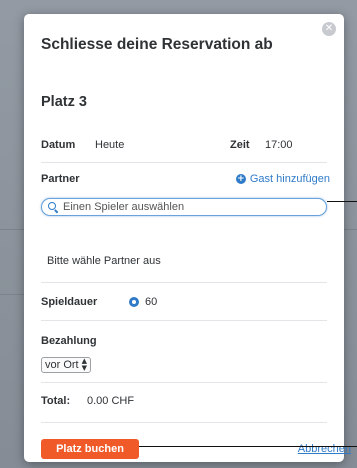 Image resolution: width=357 pixels, height=468 pixels. I want to click on total-value: 0.00 CHF, so click(111, 401).